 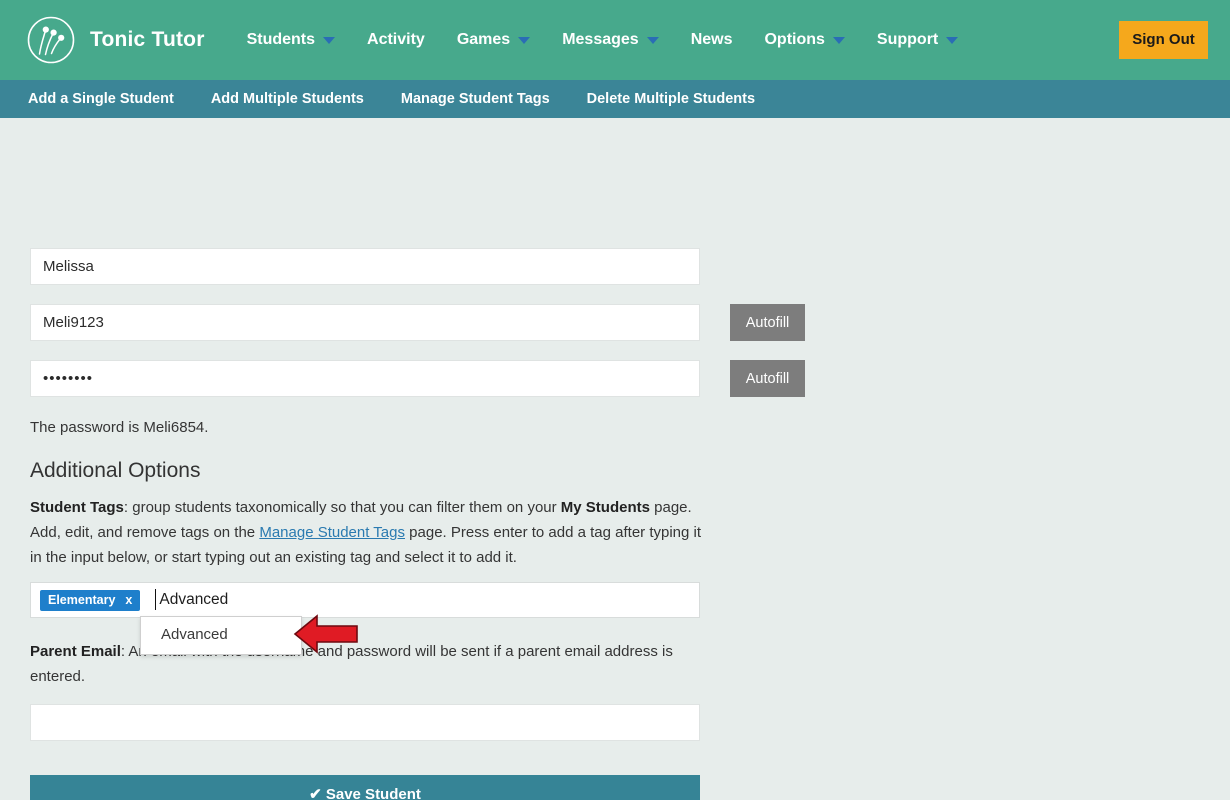 I want to click on check-icon: ✔, so click(x=315, y=793).